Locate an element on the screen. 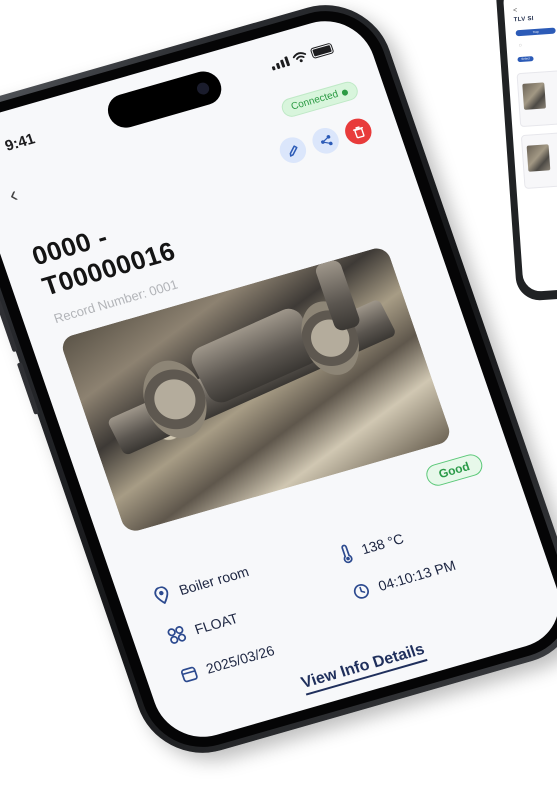 This screenshot has height=804, width=557. status-icons is located at coordinates (302, 56).